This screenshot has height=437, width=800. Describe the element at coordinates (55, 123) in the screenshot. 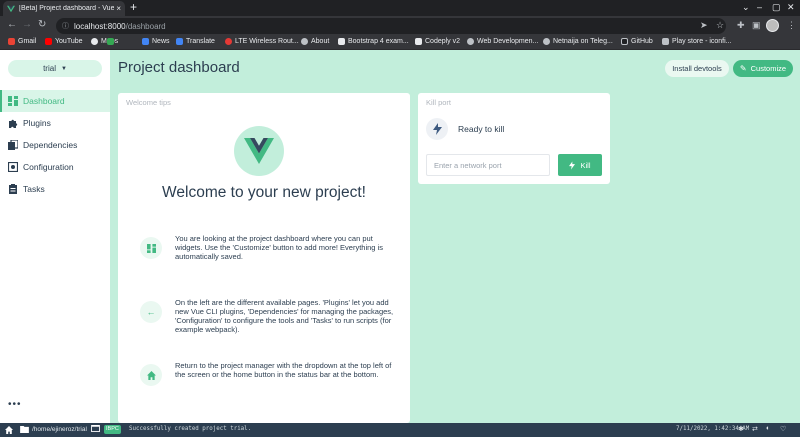

I see `sidebar-item-plugins: Plugins` at that location.